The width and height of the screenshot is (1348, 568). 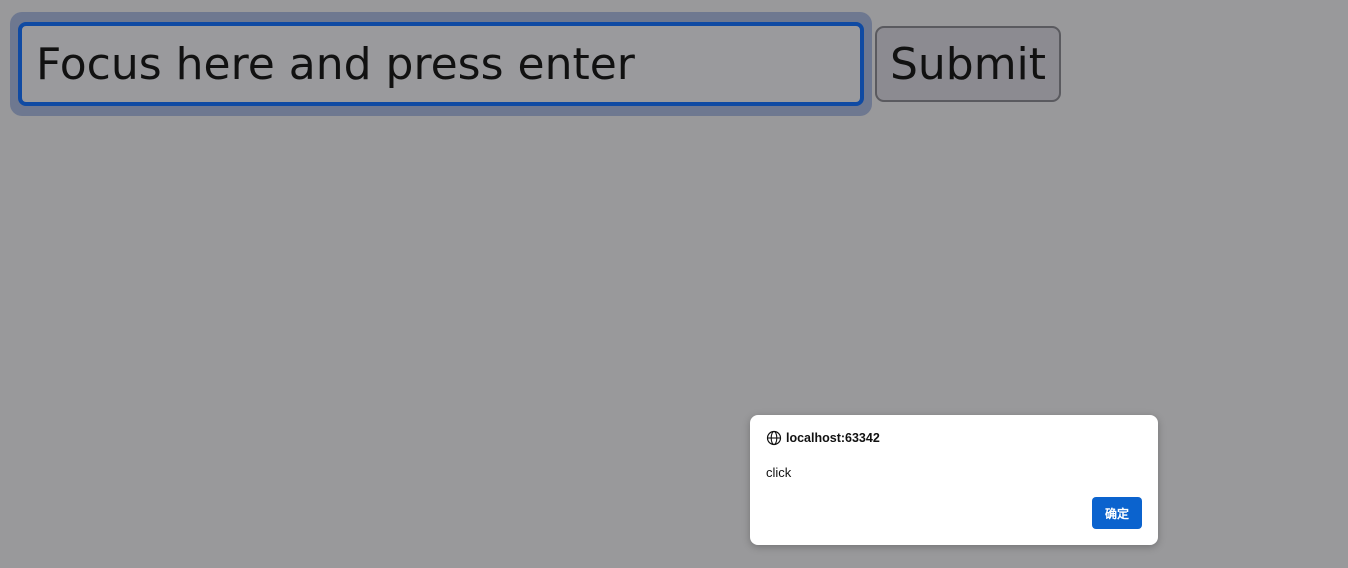 What do you see at coordinates (779, 472) in the screenshot?
I see `dialog-message: click` at bounding box center [779, 472].